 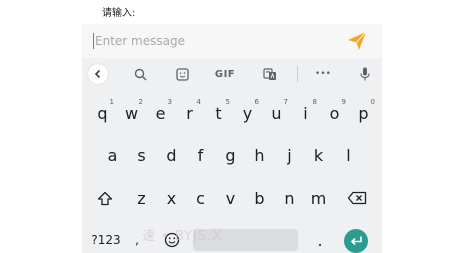 I want to click on send-icon, so click(x=357, y=40).